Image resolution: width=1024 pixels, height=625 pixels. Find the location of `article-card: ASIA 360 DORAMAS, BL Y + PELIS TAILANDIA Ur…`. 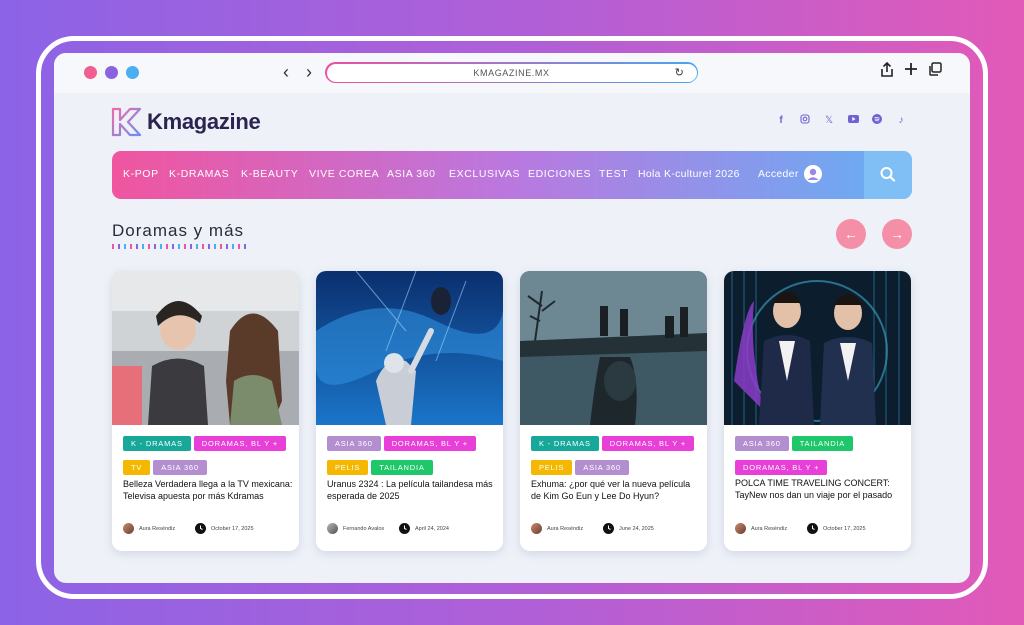

article-card: ASIA 360 DORAMAS, BL Y + PELIS TAILANDIA Ur… is located at coordinates (409, 411).